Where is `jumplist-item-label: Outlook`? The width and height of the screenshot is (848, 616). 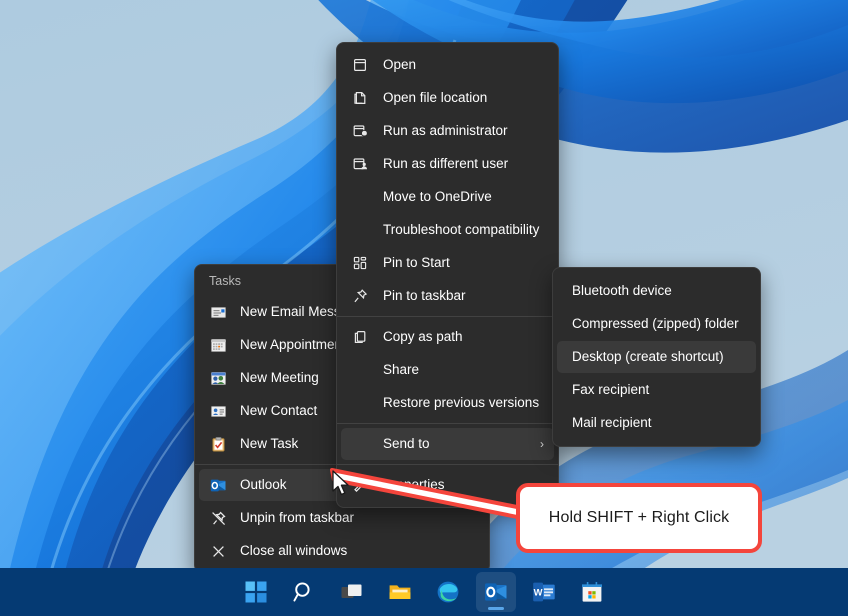 jumplist-item-label: Outlook is located at coordinates (263, 485).